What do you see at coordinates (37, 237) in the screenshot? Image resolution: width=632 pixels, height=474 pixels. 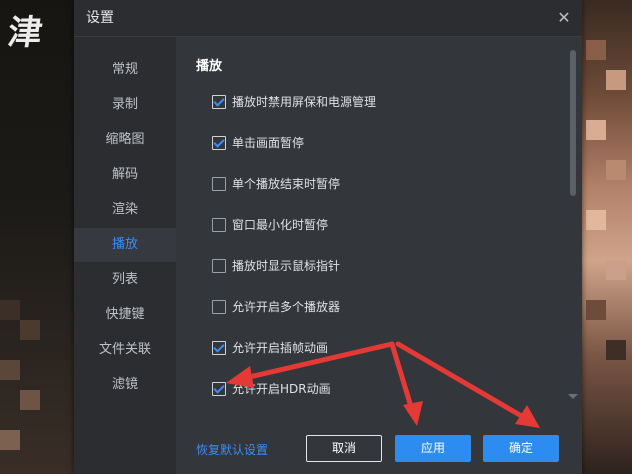 I see `video-left-strip: 津` at bounding box center [37, 237].